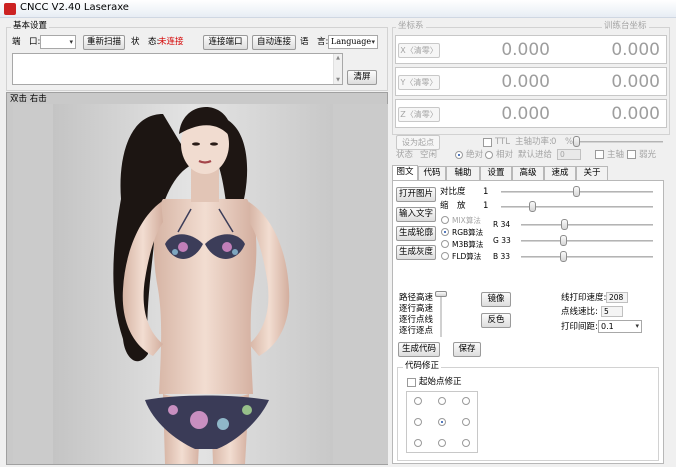 This screenshot has height=467, width=676. Describe the element at coordinates (496, 173) in the screenshot. I see `tab-settings: 设置` at that location.